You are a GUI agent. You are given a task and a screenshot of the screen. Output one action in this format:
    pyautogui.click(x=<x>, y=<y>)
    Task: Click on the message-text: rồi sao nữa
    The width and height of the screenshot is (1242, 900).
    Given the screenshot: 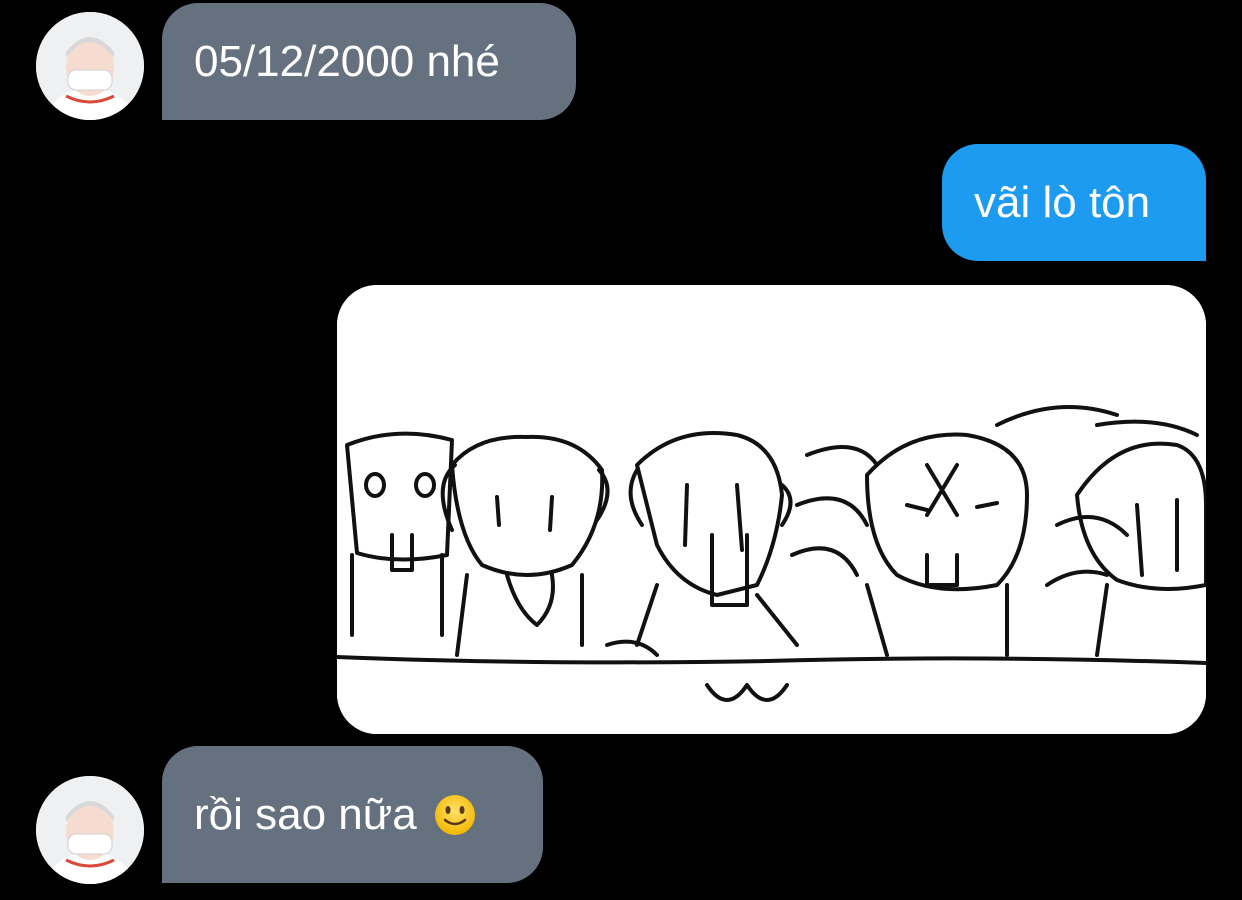 What is the action you would take?
    pyautogui.click(x=305, y=814)
    